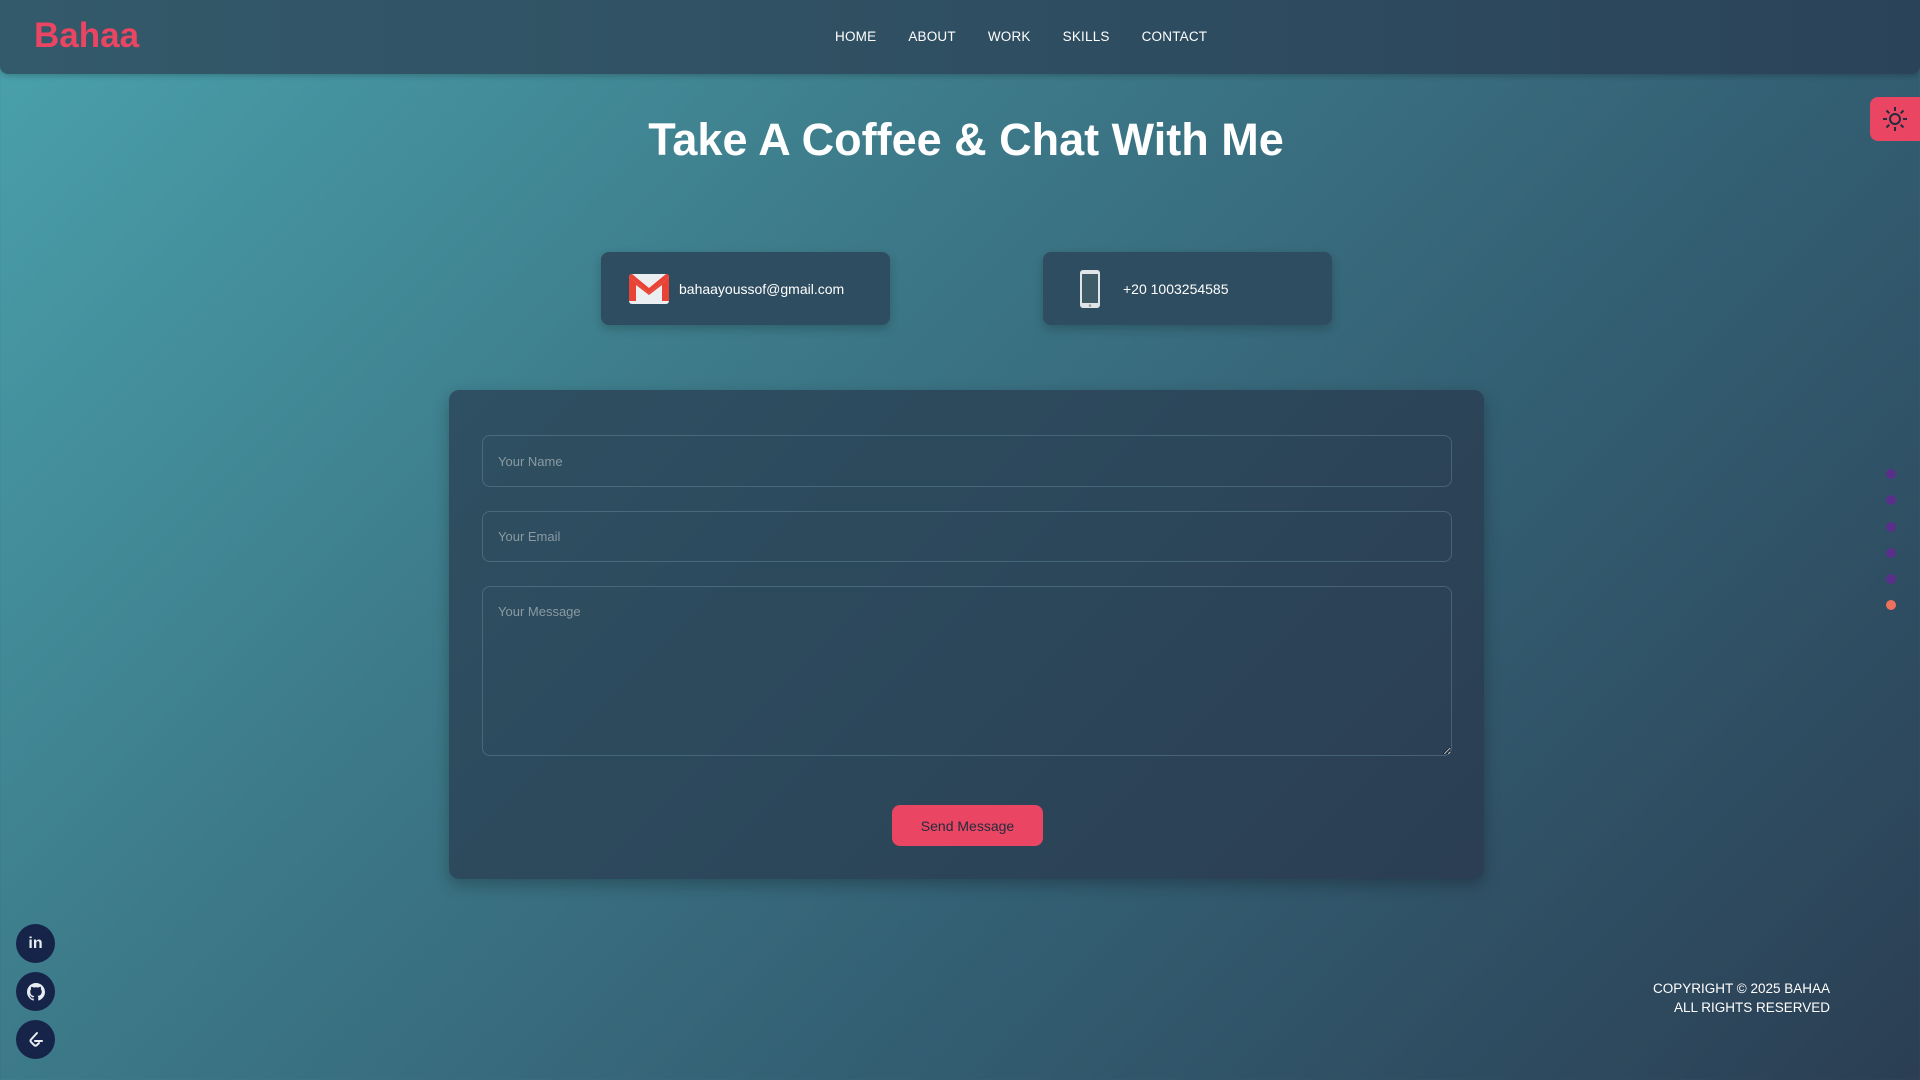 The height and width of the screenshot is (1080, 1920). What do you see at coordinates (762, 288) in the screenshot?
I see `email-text: bahaayoussof@gmail.com` at bounding box center [762, 288].